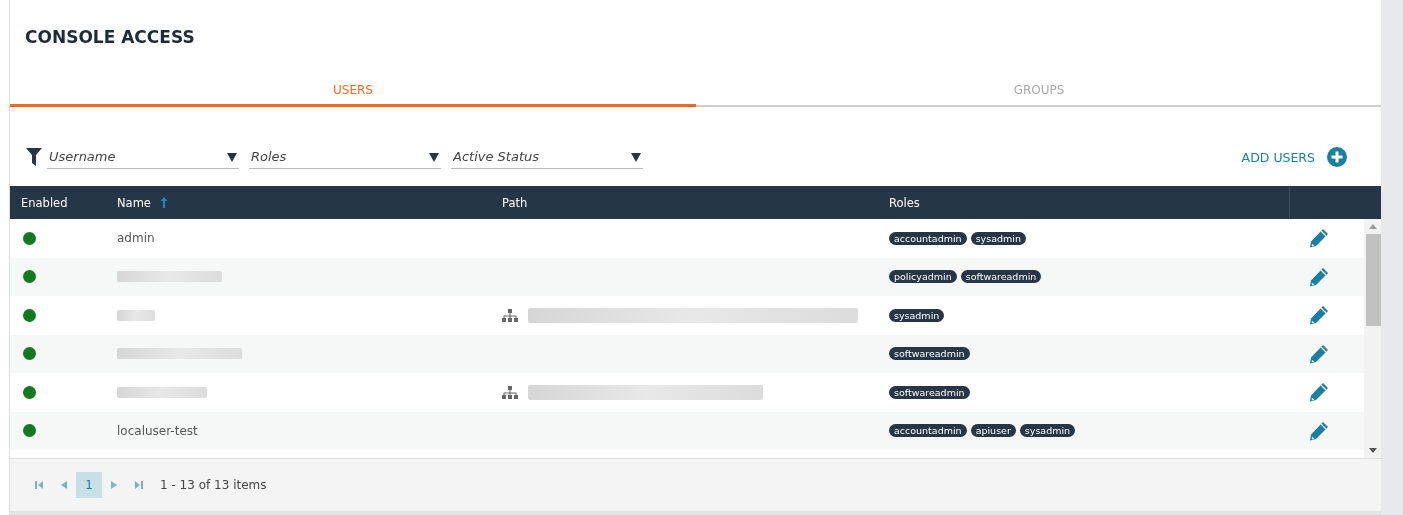 This screenshot has height=515, width=1403. I want to click on filter-dropdown: Active Status, so click(547, 157).